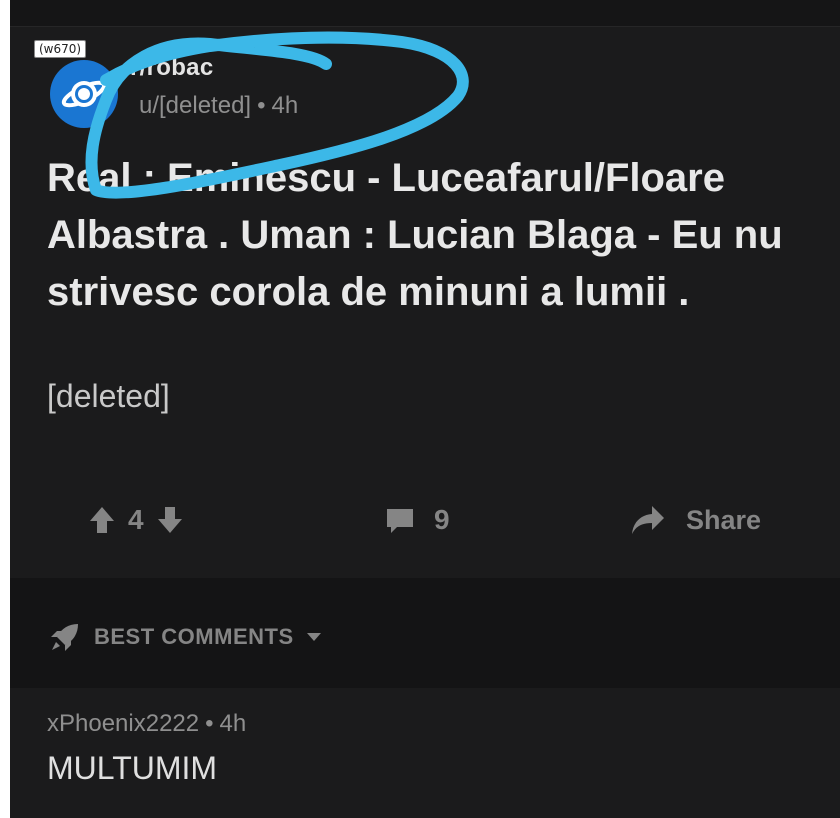 The height and width of the screenshot is (818, 840). I want to click on sort-label: BEST COMMENTS, so click(194, 636).